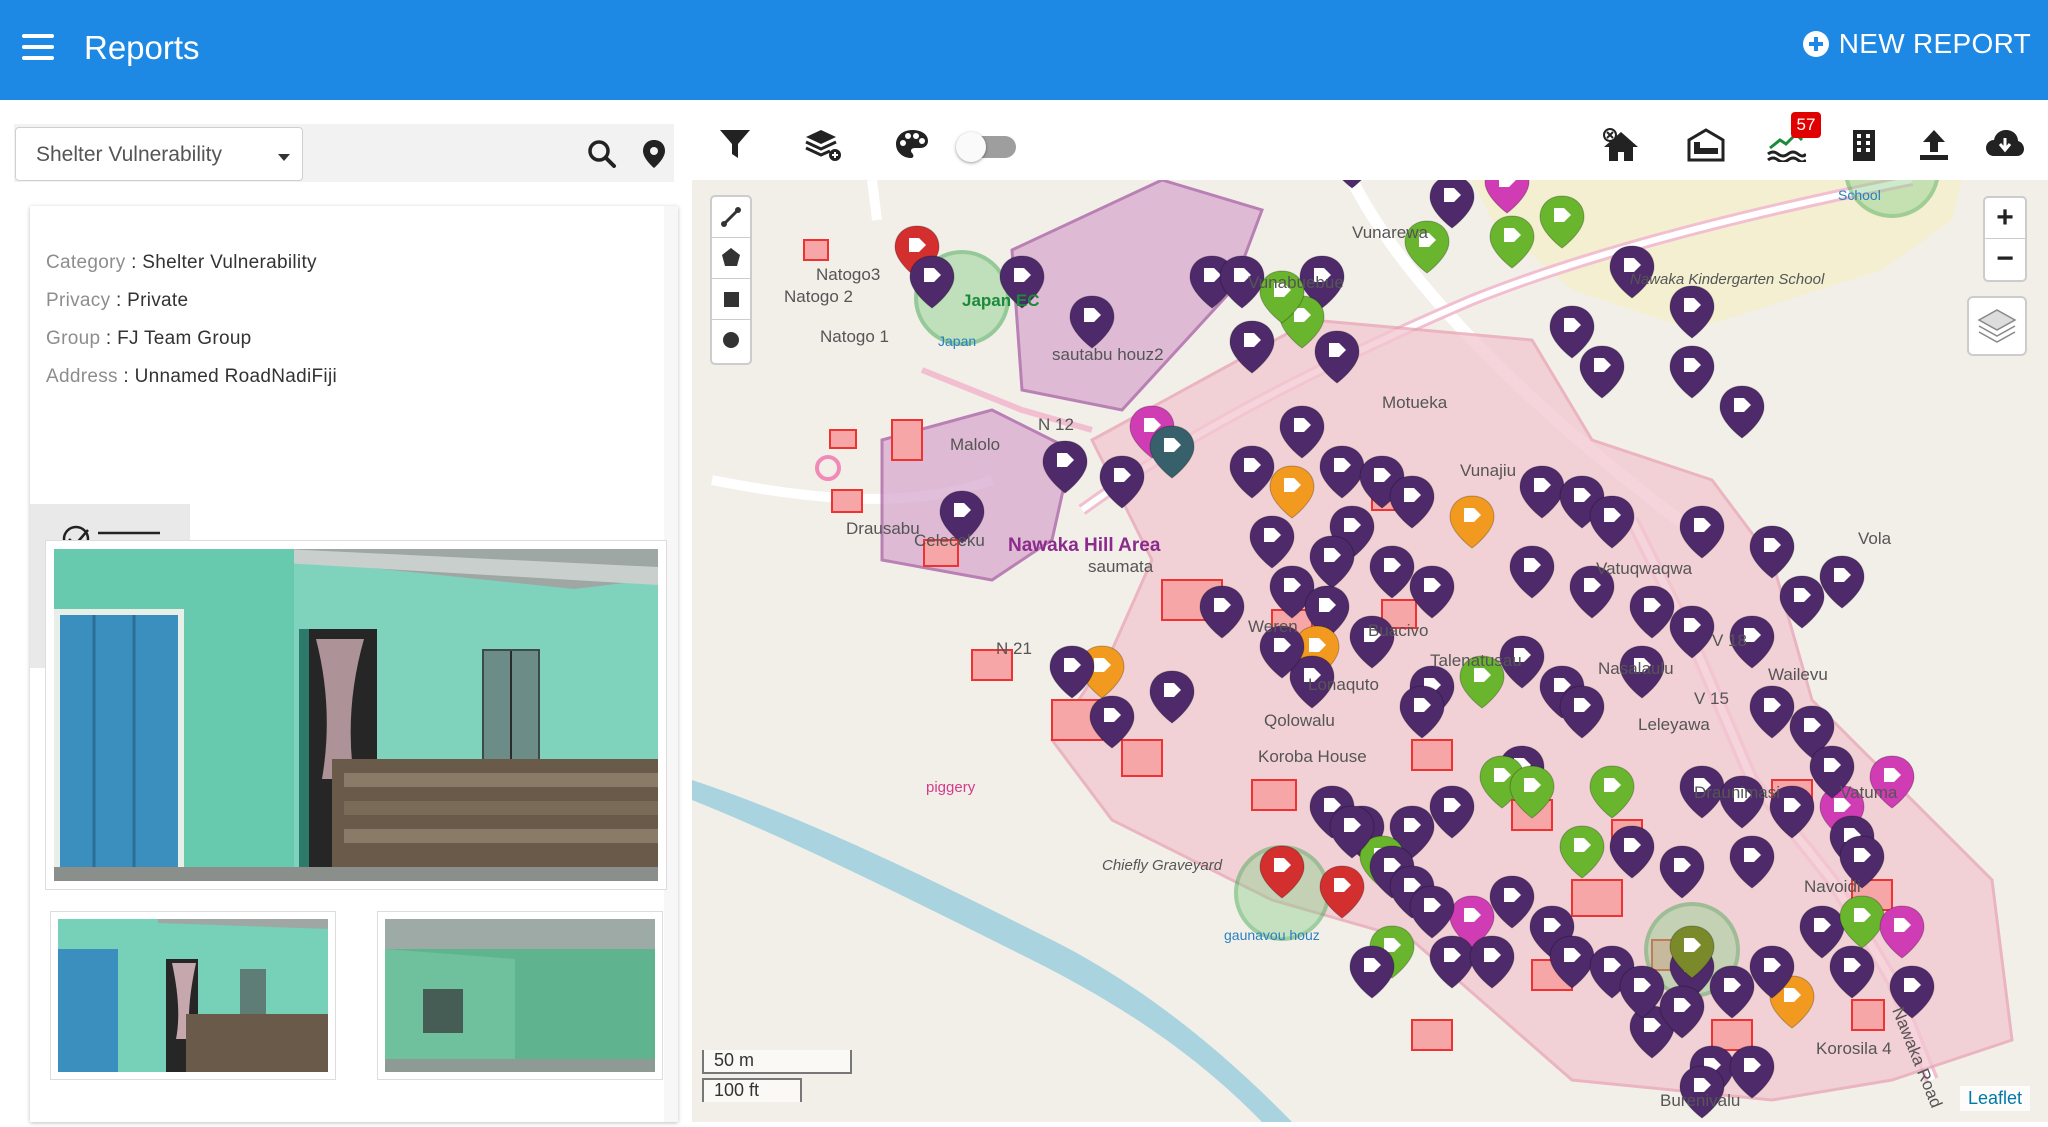 Image resolution: width=2048 pixels, height=1127 pixels. What do you see at coordinates (1621, 145) in the screenshot?
I see `shelter-house-icon` at bounding box center [1621, 145].